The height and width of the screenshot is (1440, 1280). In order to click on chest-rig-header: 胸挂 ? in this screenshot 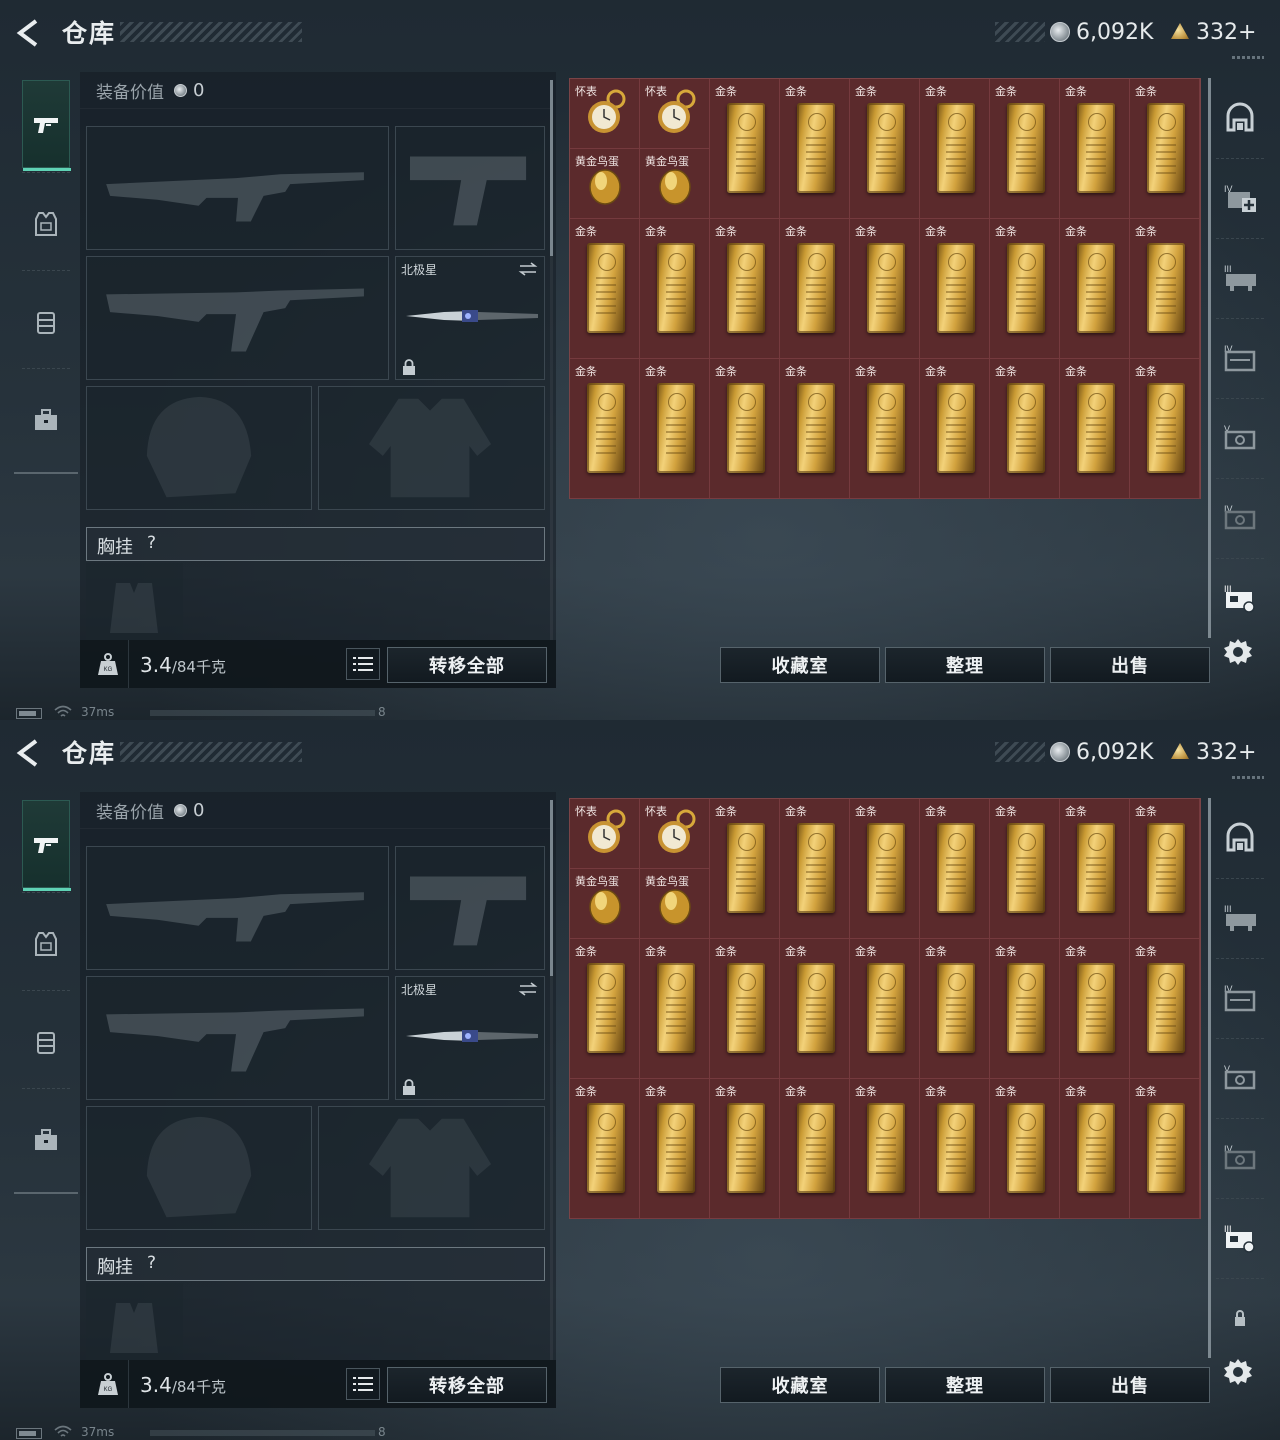, I will do `click(315, 544)`.